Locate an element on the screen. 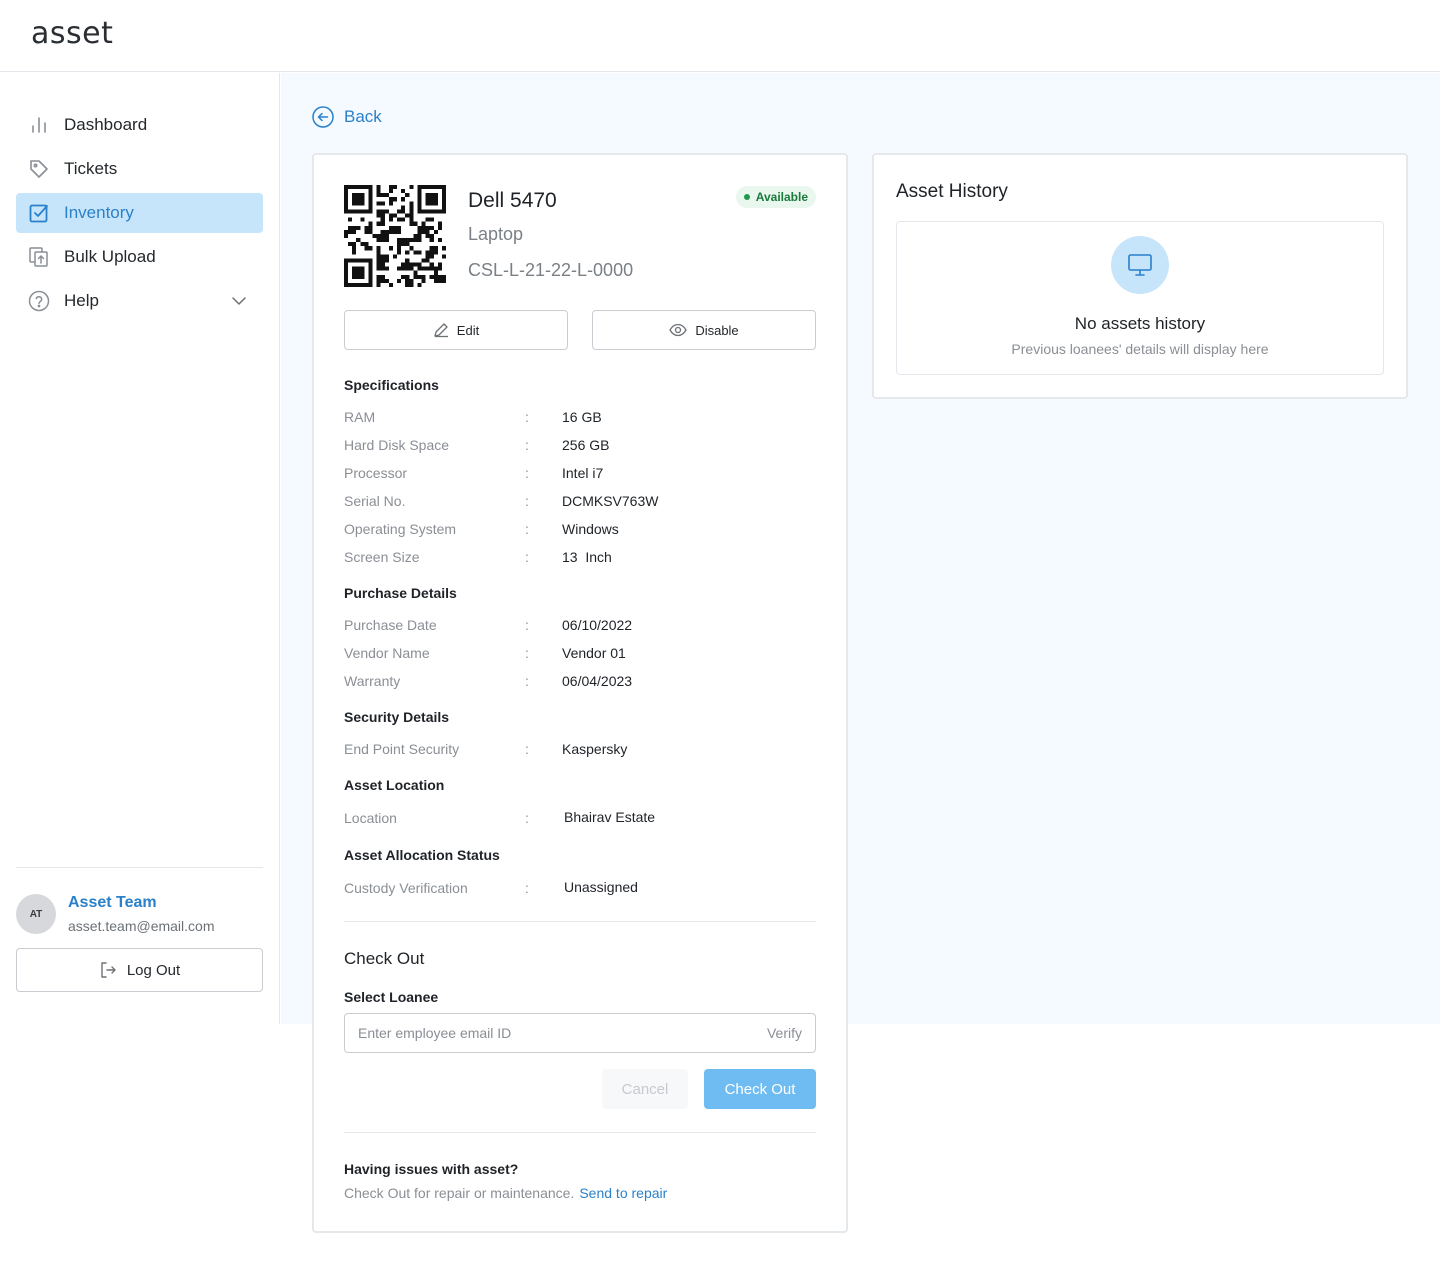  asset-name: Dell 5470 is located at coordinates (512, 200).